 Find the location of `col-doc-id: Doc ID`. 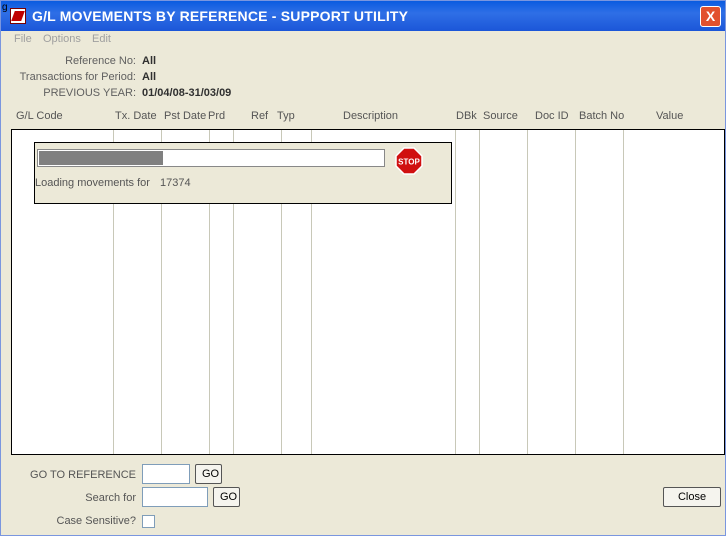

col-doc-id: Doc ID is located at coordinates (552, 116).